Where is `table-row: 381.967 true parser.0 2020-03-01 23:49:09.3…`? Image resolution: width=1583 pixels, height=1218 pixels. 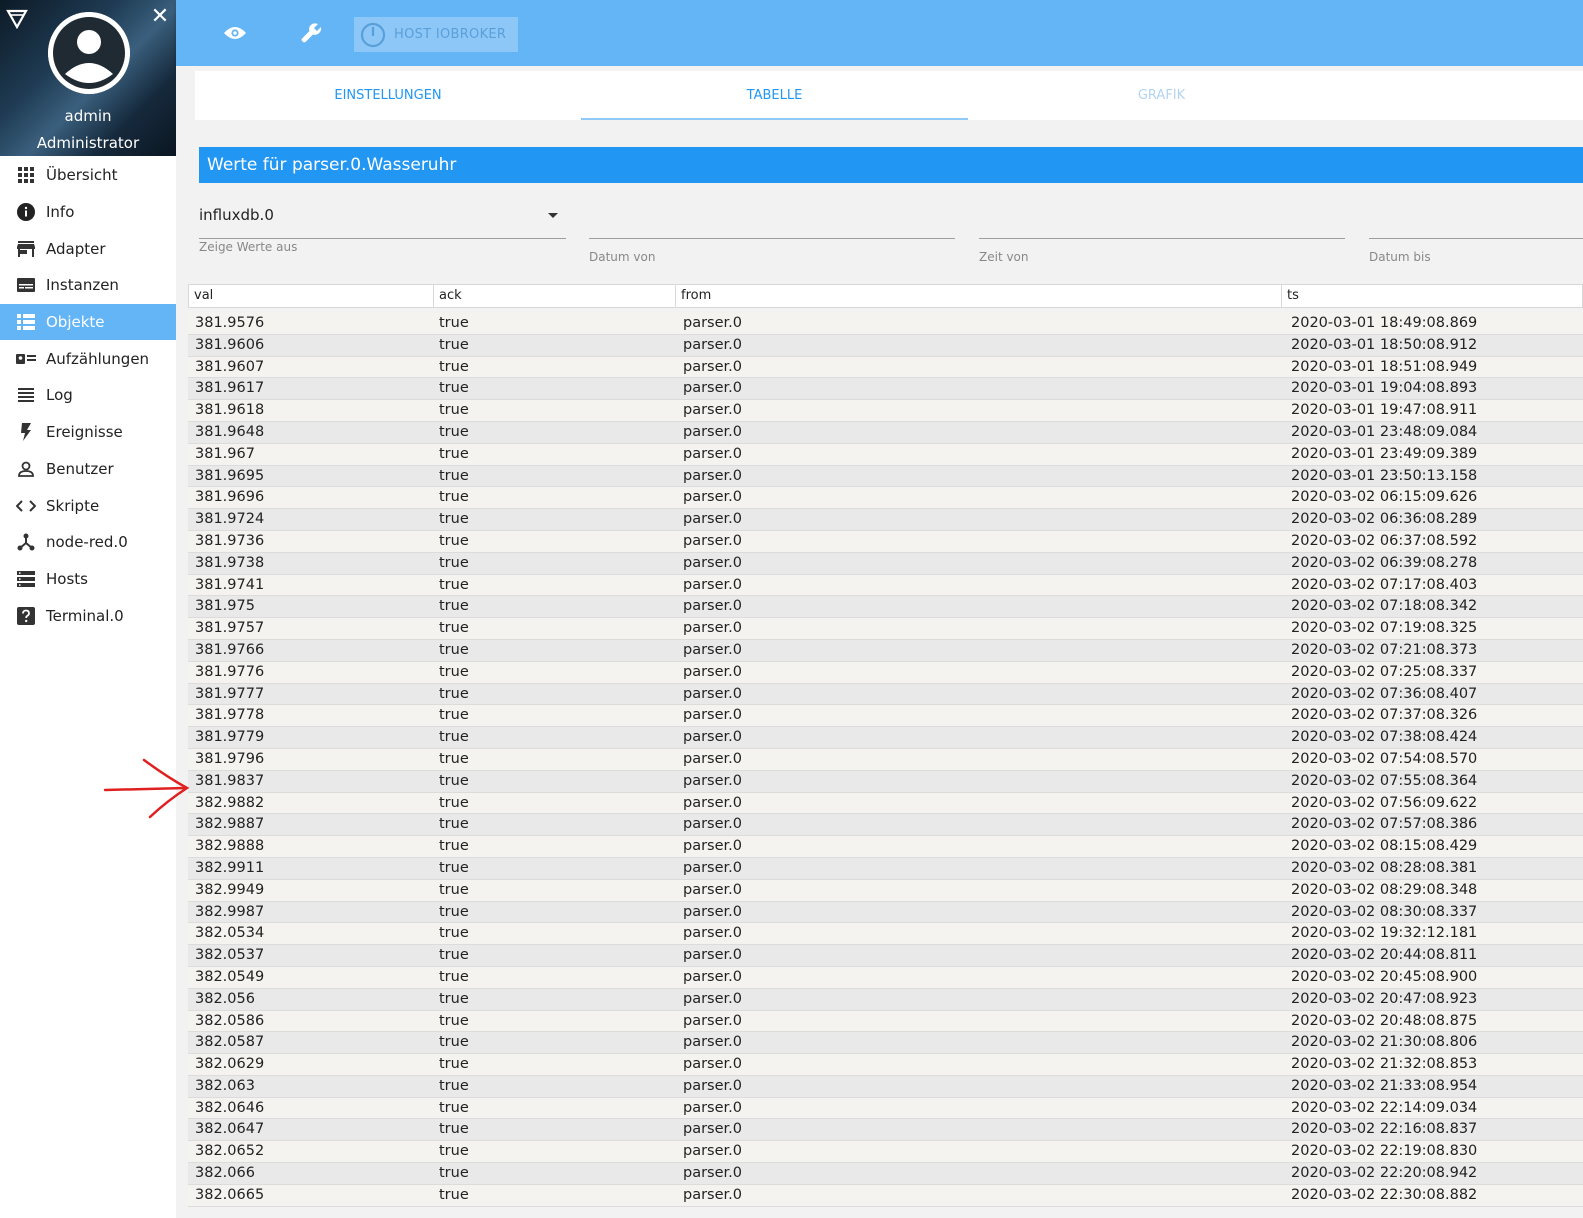 table-row: 381.967 true parser.0 2020-03-01 23:49:09.3… is located at coordinates (885, 454).